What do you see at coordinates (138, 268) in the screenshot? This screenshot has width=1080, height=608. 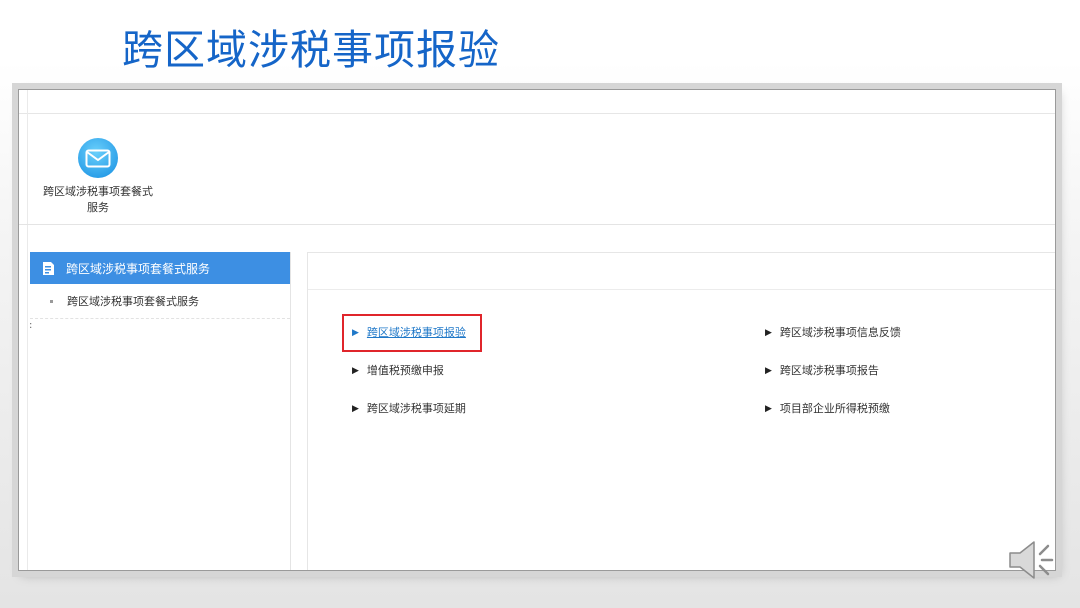 I see `sidebar-header-label: 跨区域涉税事项套餐式服务` at bounding box center [138, 268].